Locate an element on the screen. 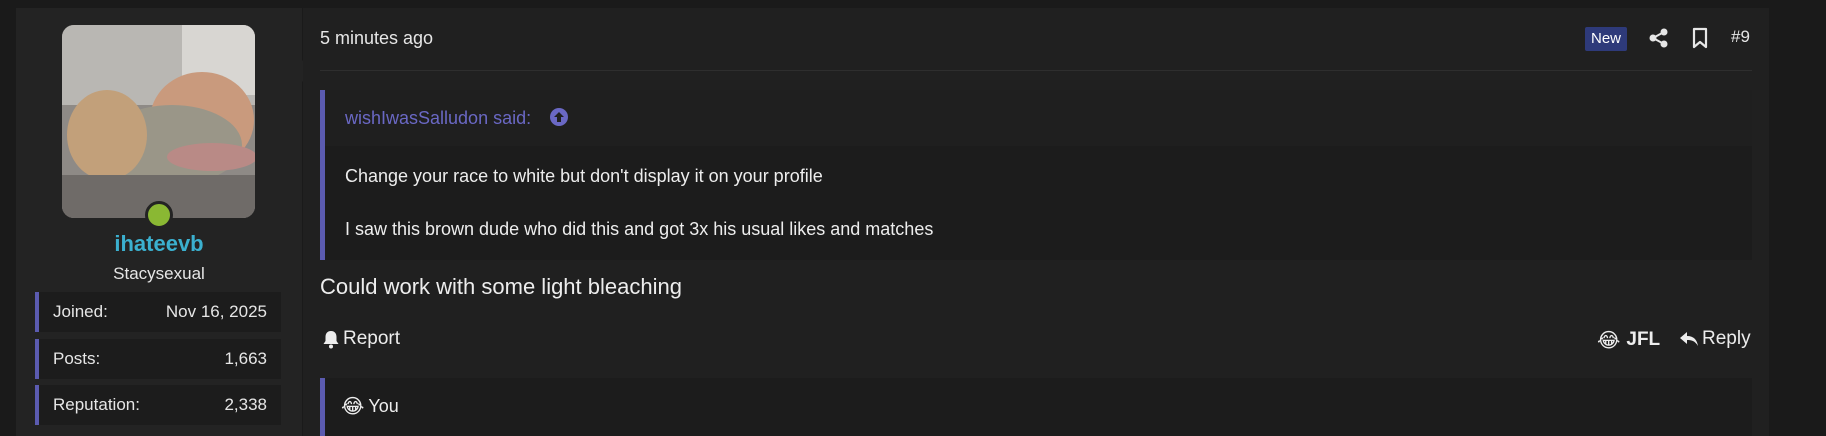  report-button: Report is located at coordinates (361, 339).